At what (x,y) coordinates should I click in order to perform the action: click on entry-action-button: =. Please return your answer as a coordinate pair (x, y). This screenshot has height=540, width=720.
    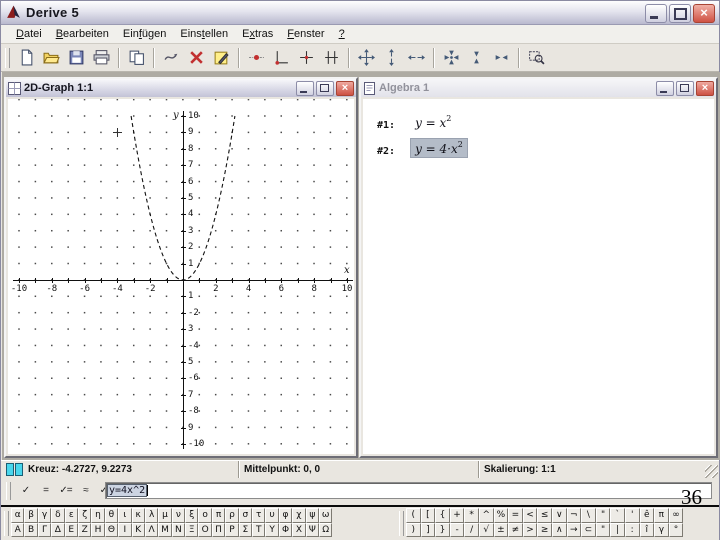
    Looking at the image, I should click on (45, 490).